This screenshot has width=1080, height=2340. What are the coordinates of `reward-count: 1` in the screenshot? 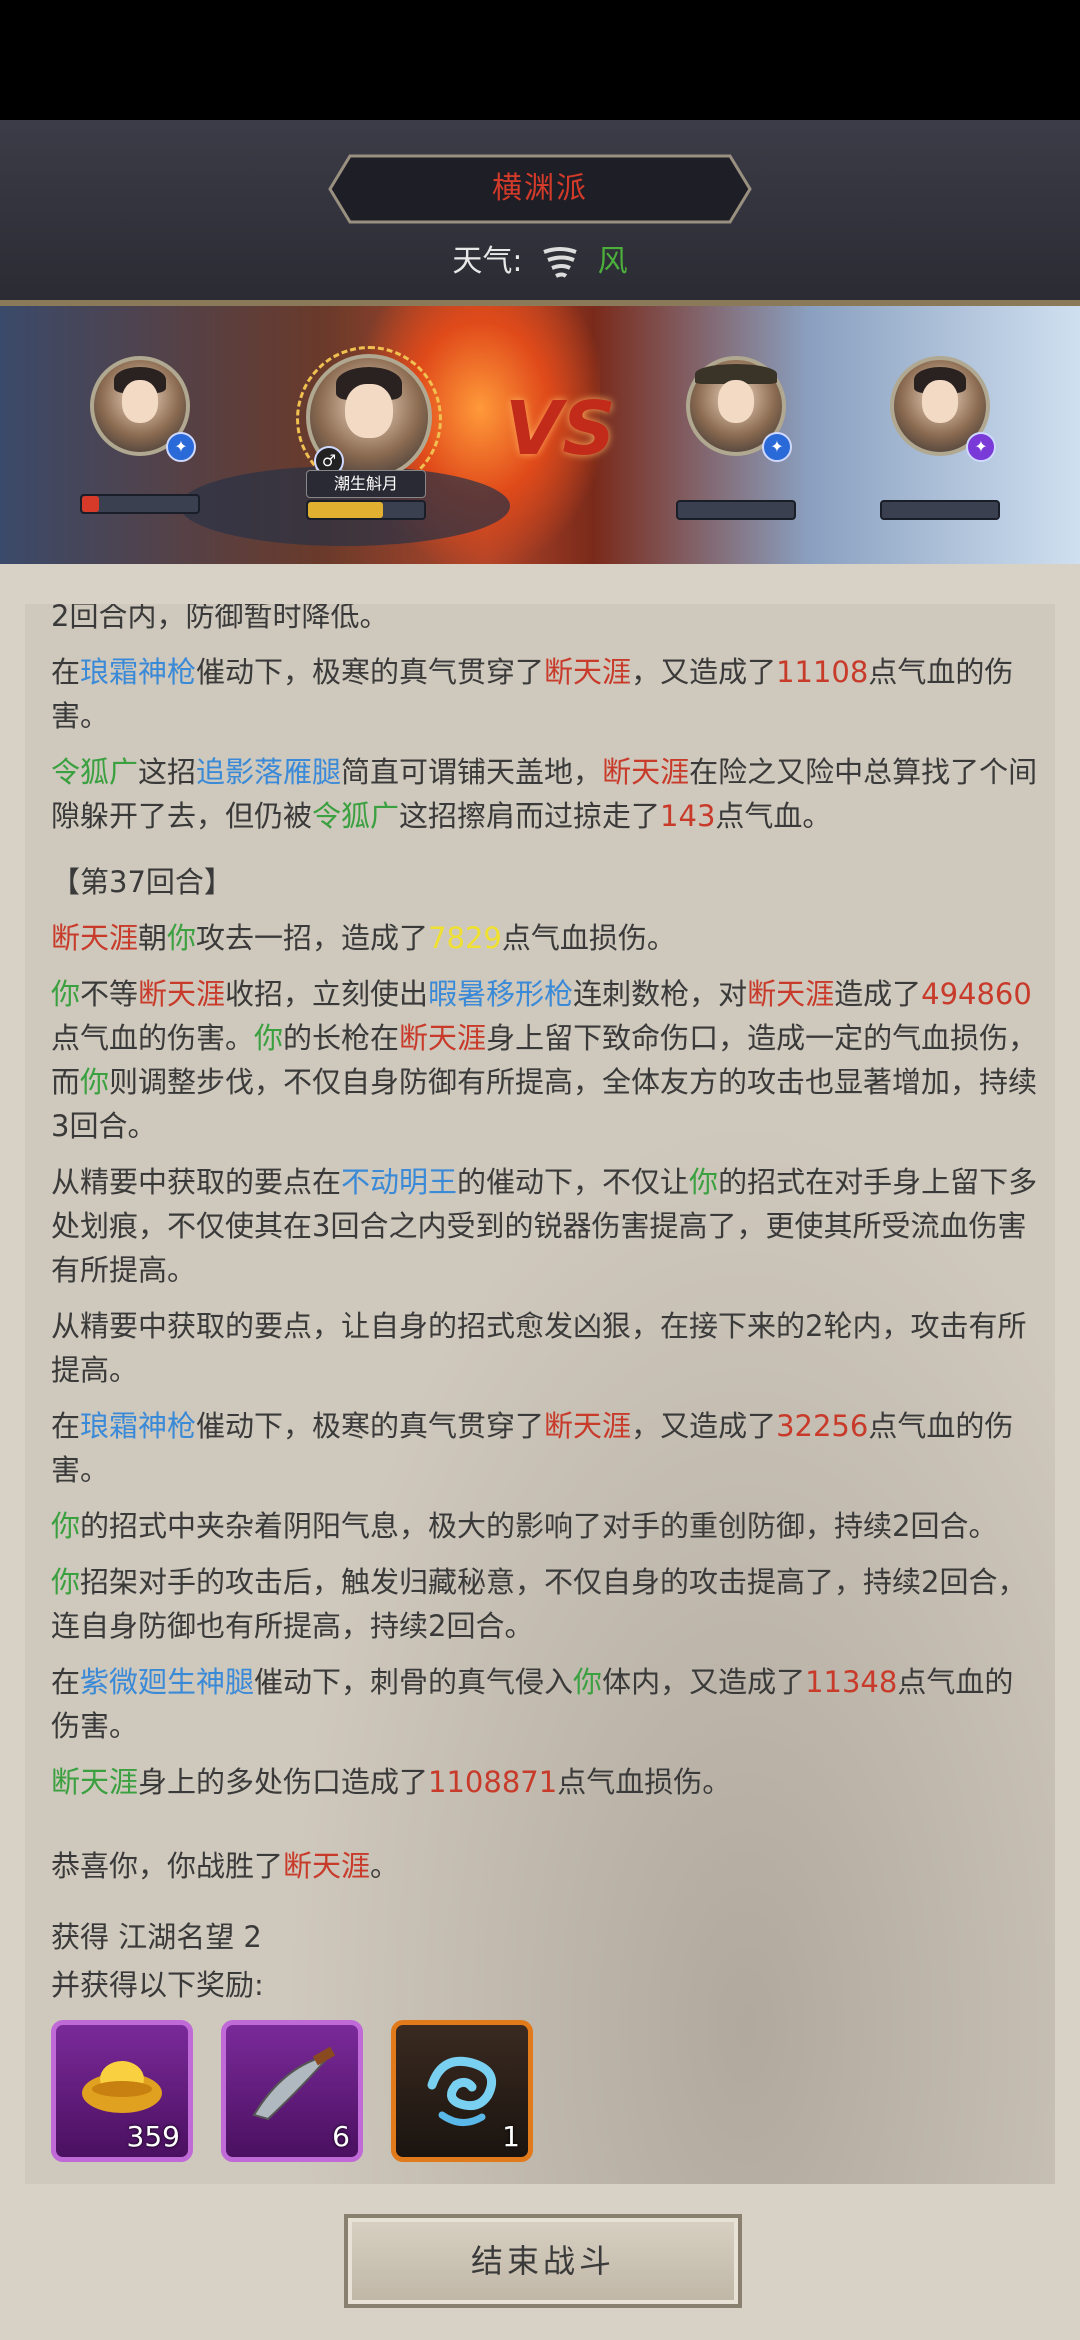 It's located at (511, 2136).